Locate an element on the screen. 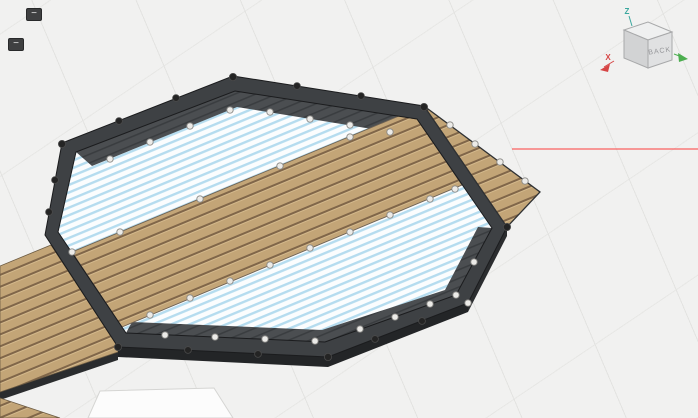  view-cube-svg: BACK Z X is located at coordinates (644, 39).